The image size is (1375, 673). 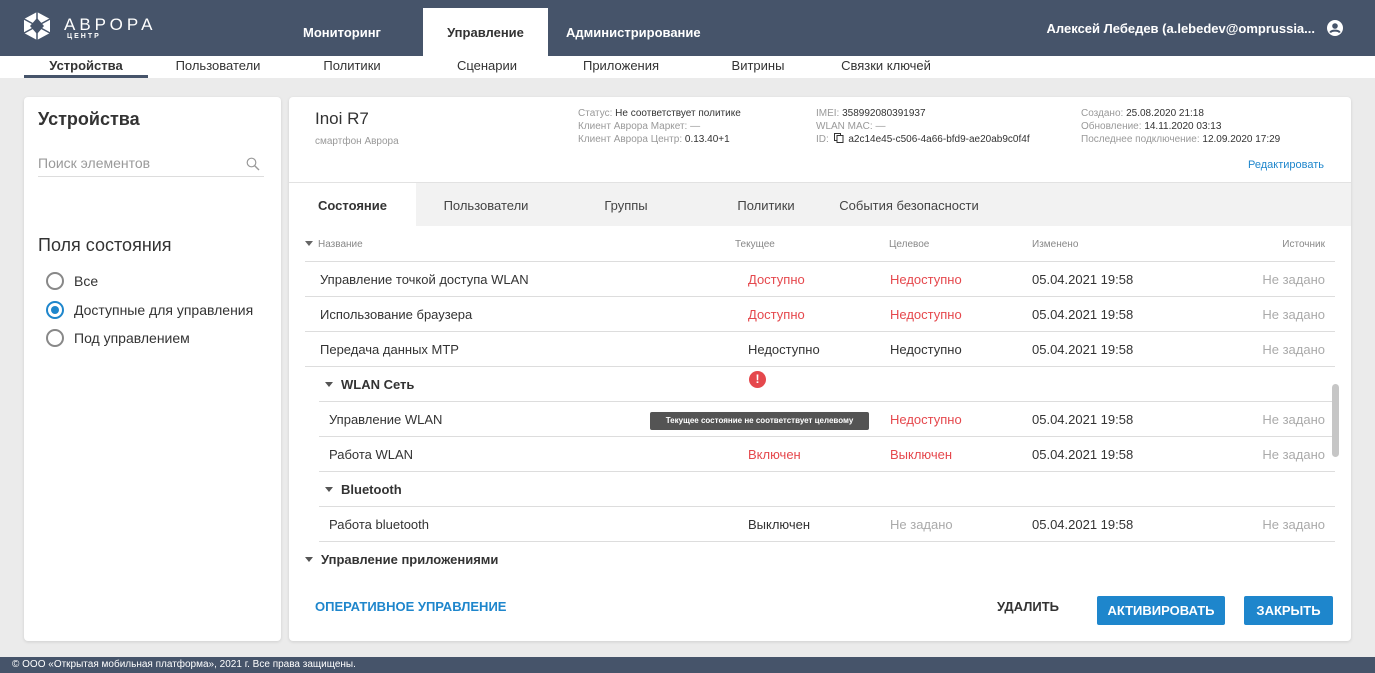 I want to click on tab-groups: Группы, so click(x=626, y=205).